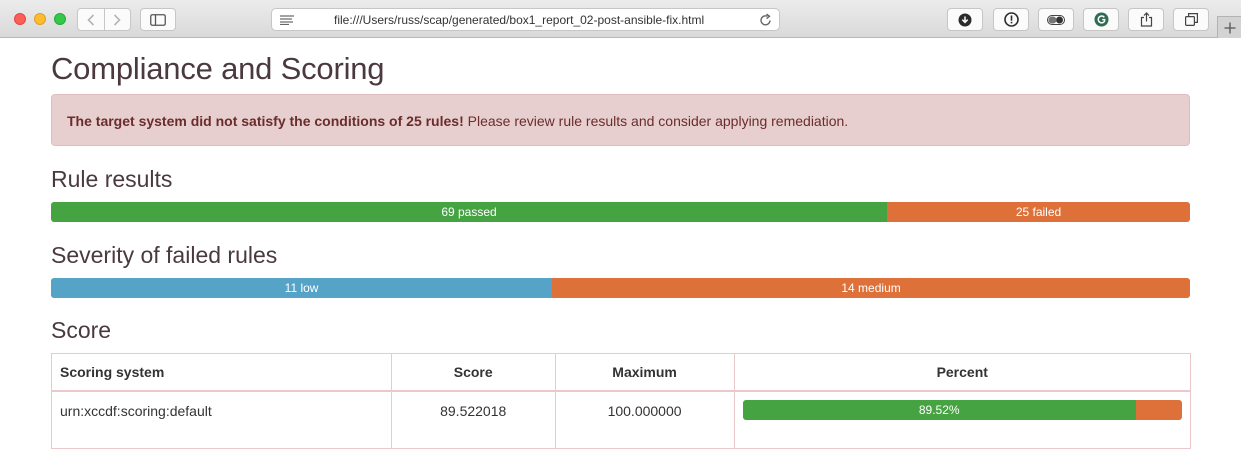 This screenshot has height=462, width=1241. Describe the element at coordinates (40, 19) in the screenshot. I see `window-minimize-button` at that location.